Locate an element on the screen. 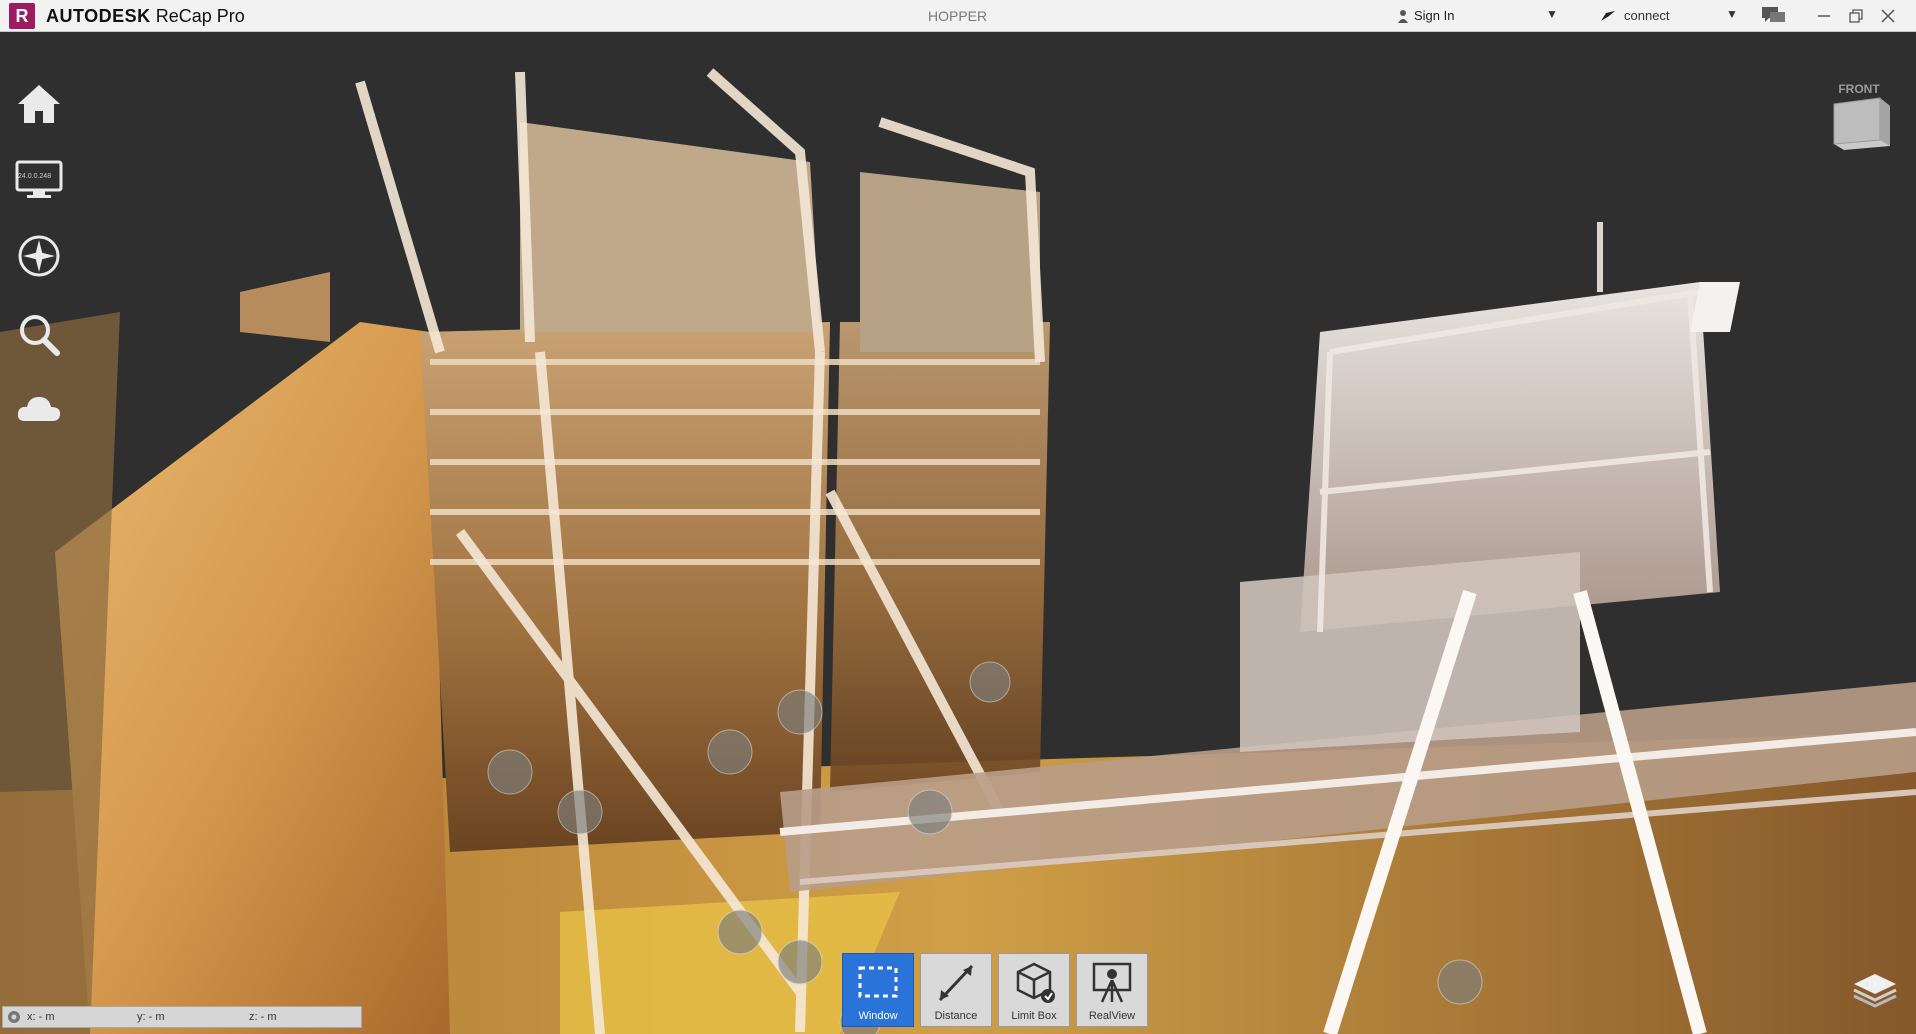 The width and height of the screenshot is (1916, 1034). connect-dropdown-icon: ▼ is located at coordinates (1732, 14).